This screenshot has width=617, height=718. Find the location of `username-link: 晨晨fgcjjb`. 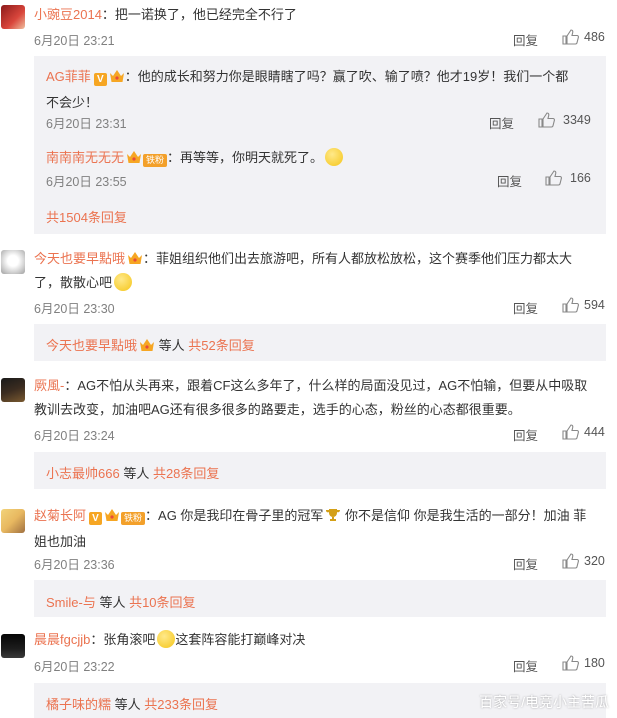

username-link: 晨晨fgcjjb is located at coordinates (62, 639).